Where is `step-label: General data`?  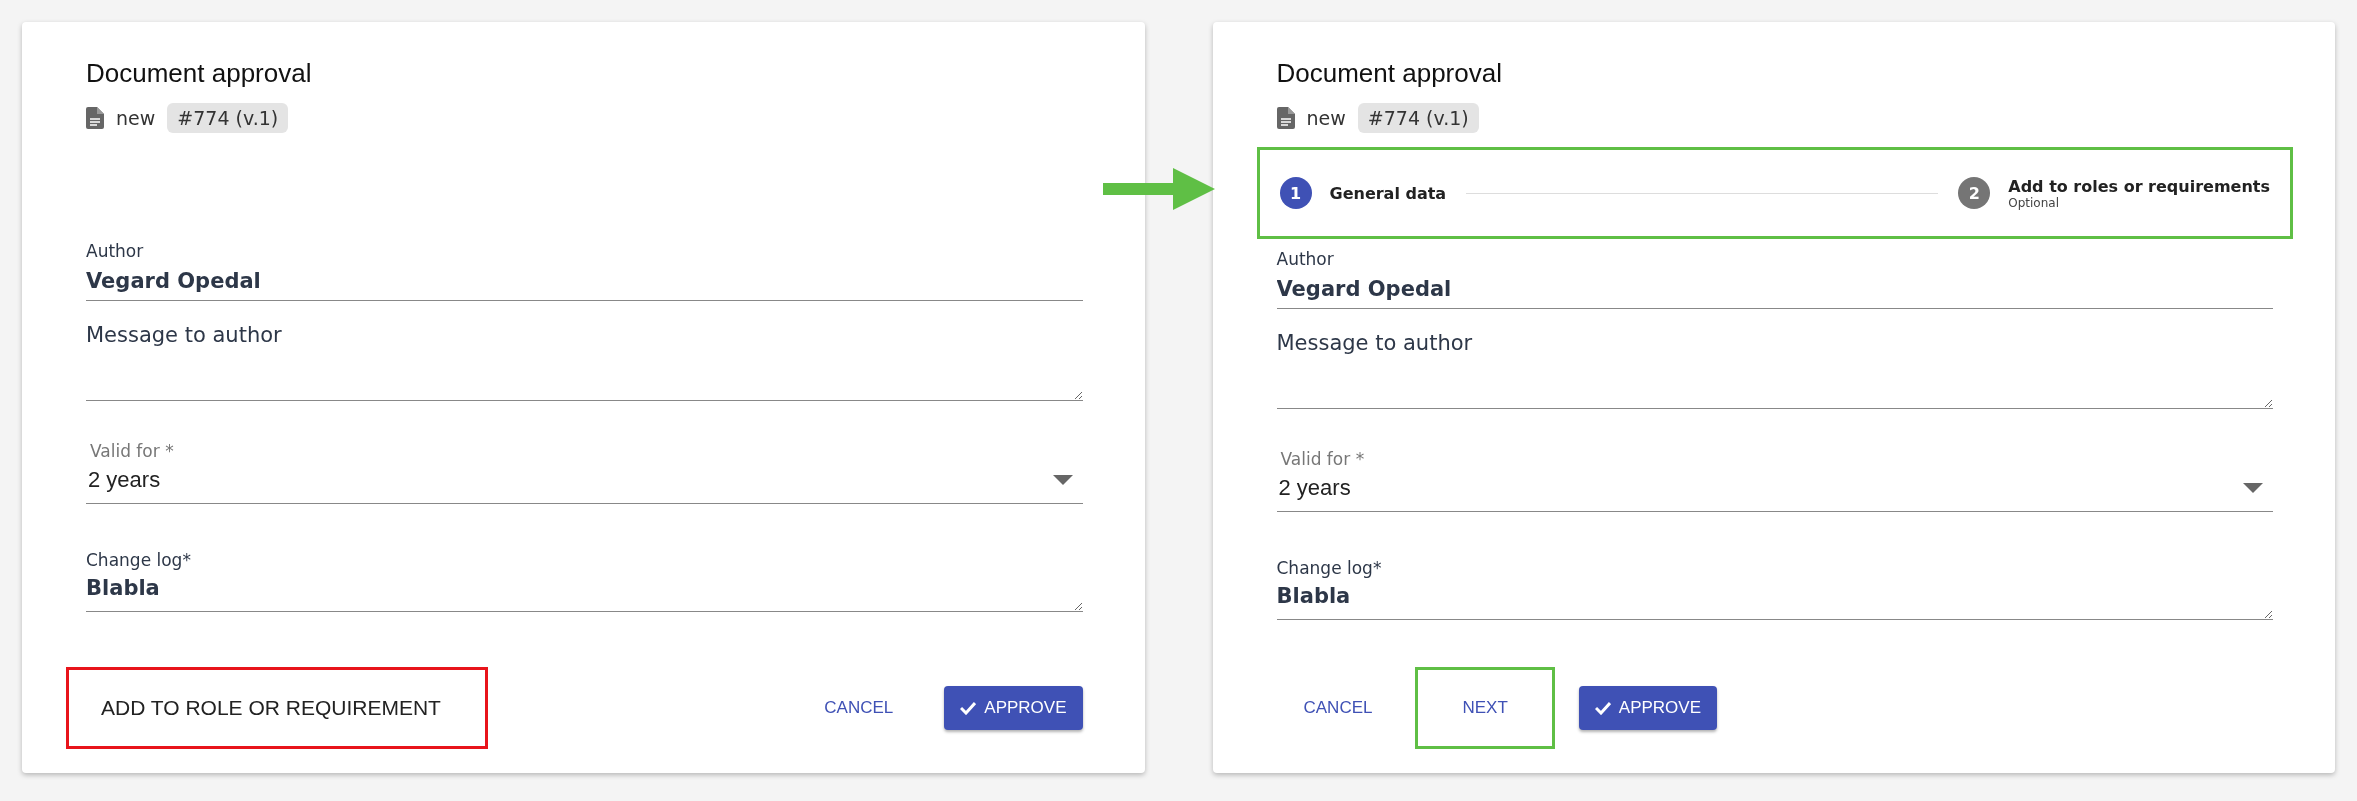 step-label: General data is located at coordinates (1388, 193).